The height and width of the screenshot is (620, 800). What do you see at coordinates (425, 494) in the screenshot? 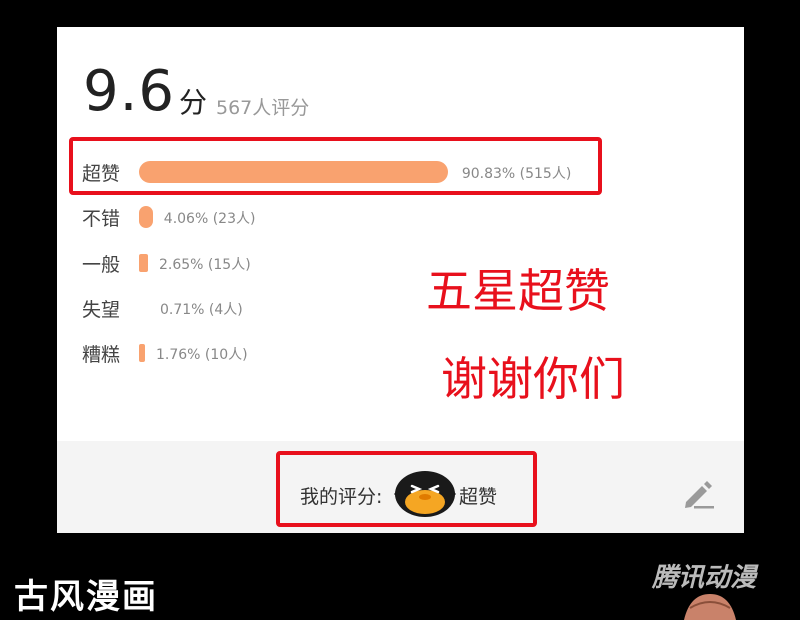
I see `mascot-face-icon` at bounding box center [425, 494].